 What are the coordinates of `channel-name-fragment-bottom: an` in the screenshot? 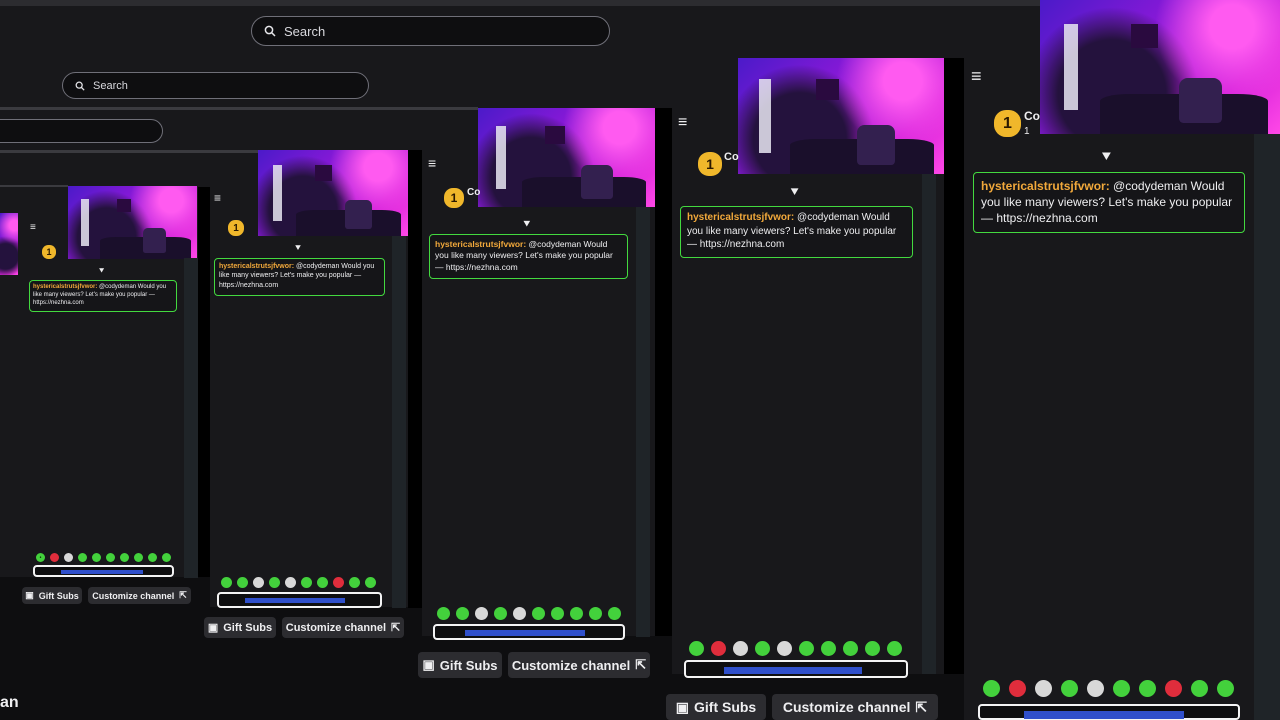 It's located at (9, 702).